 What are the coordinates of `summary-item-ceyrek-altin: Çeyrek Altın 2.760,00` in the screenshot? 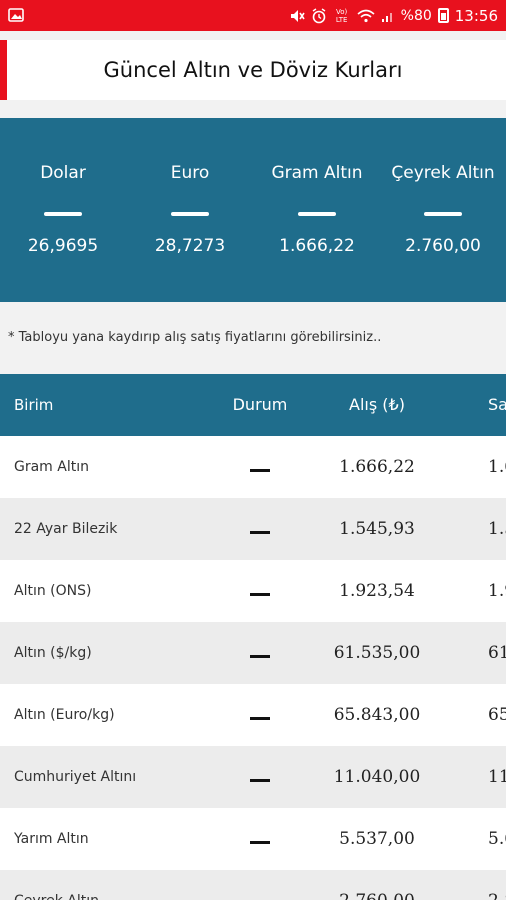 It's located at (443, 210).